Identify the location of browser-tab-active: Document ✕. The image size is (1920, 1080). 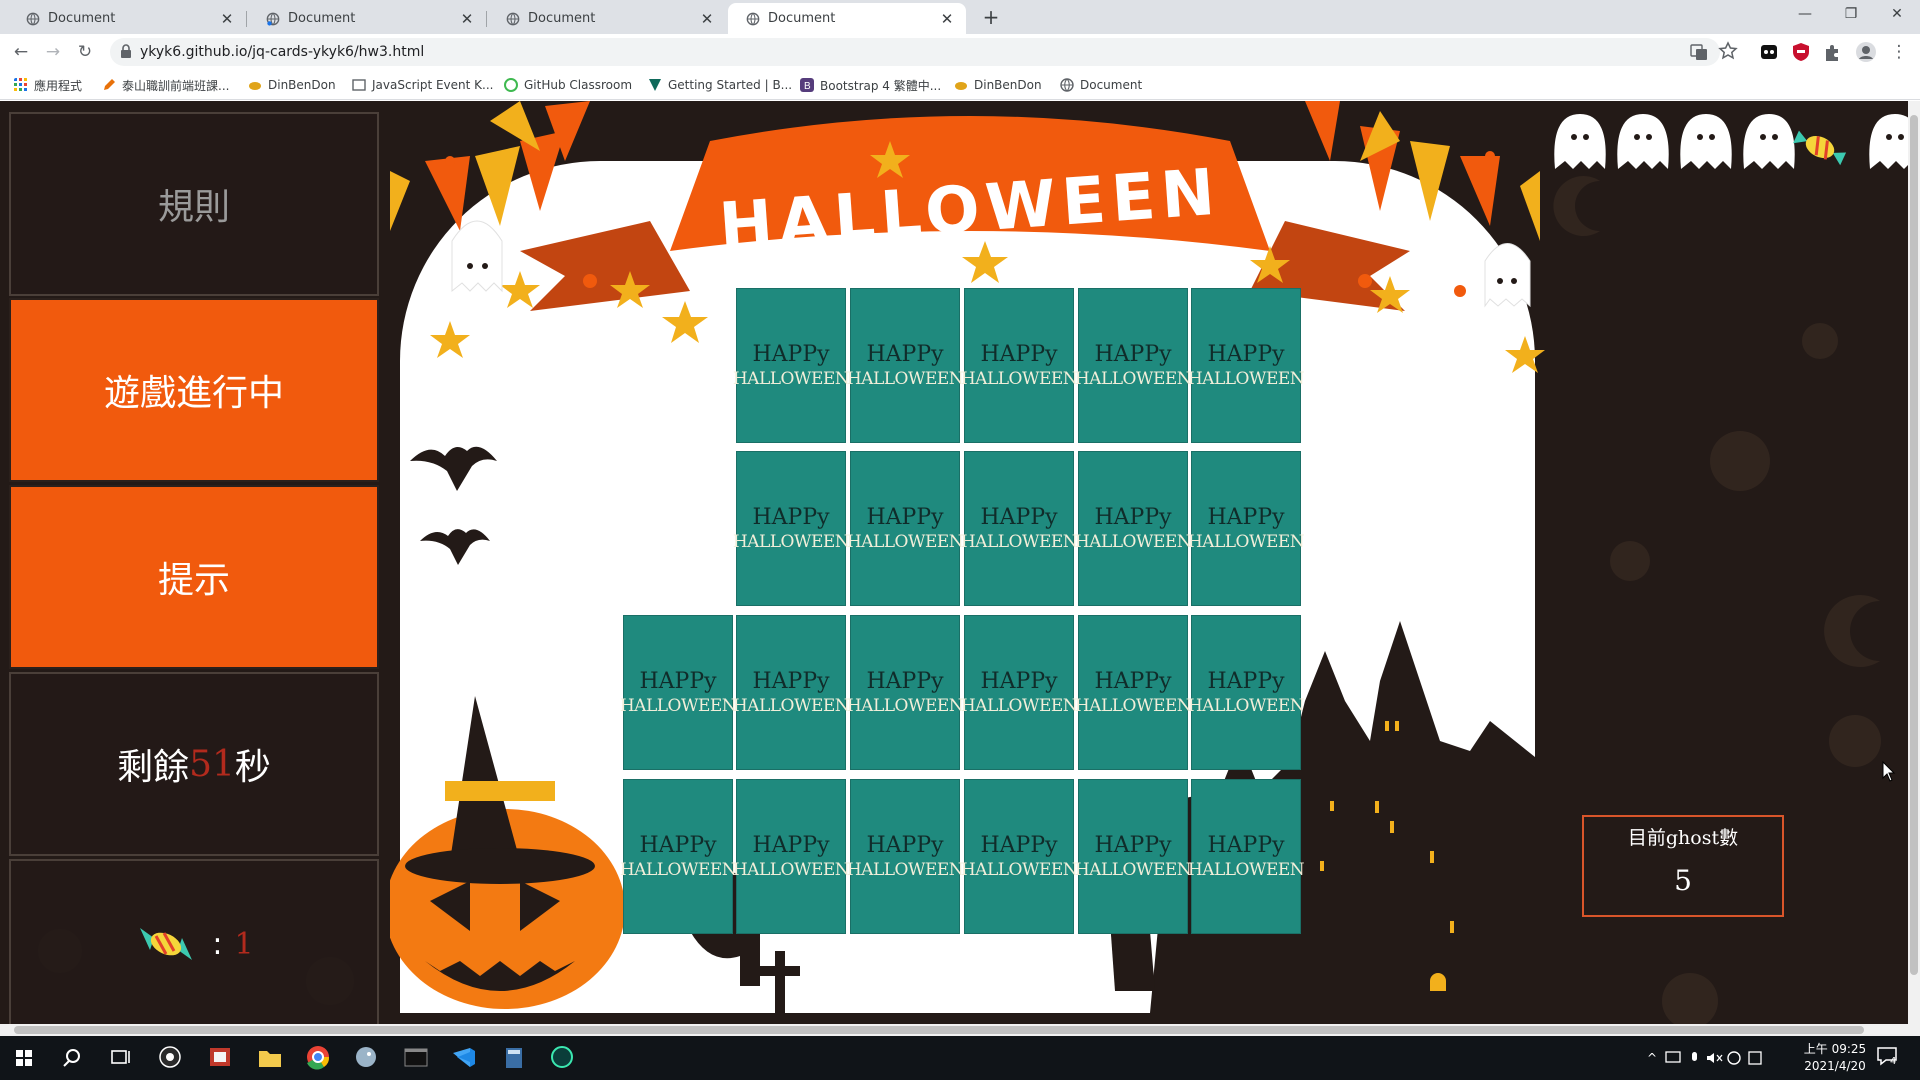
(847, 18).